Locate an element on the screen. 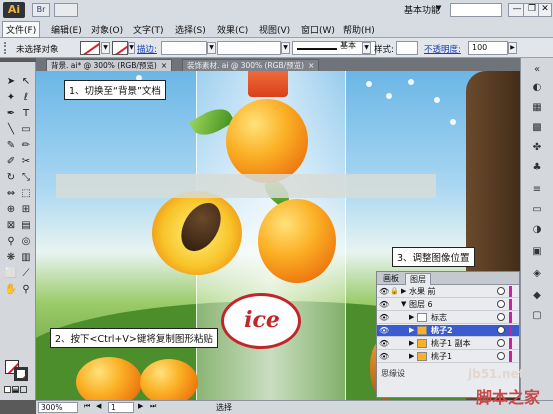  color-mode-buttons is located at coordinates (18, 390).